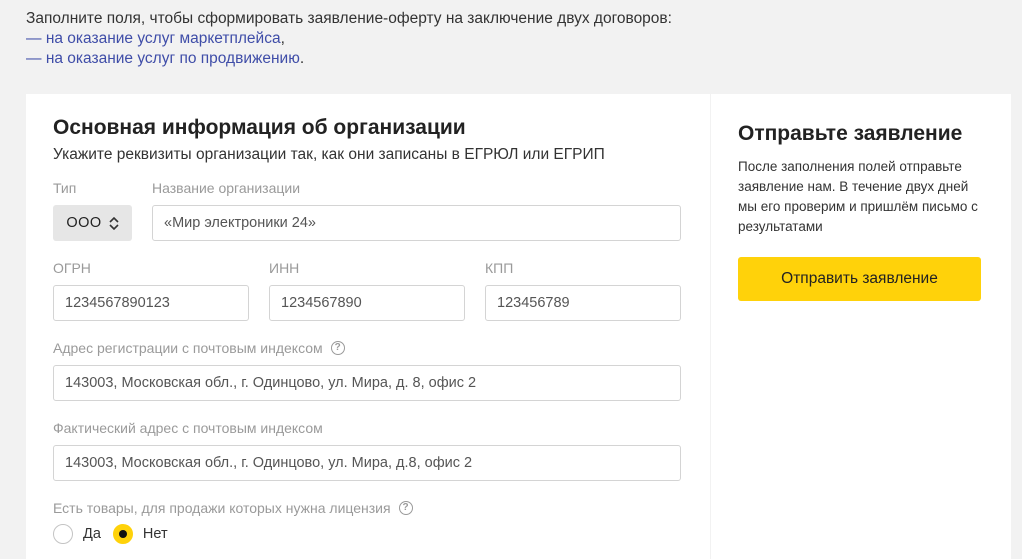 Image resolution: width=1022 pixels, height=559 pixels. Describe the element at coordinates (92, 534) in the screenshot. I see `radio-label: Да` at that location.